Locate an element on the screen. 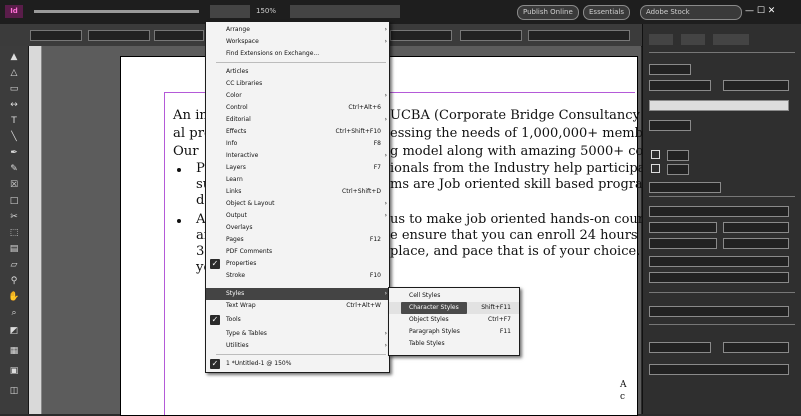  view-mode-icon: ▣ is located at coordinates (14, 371).